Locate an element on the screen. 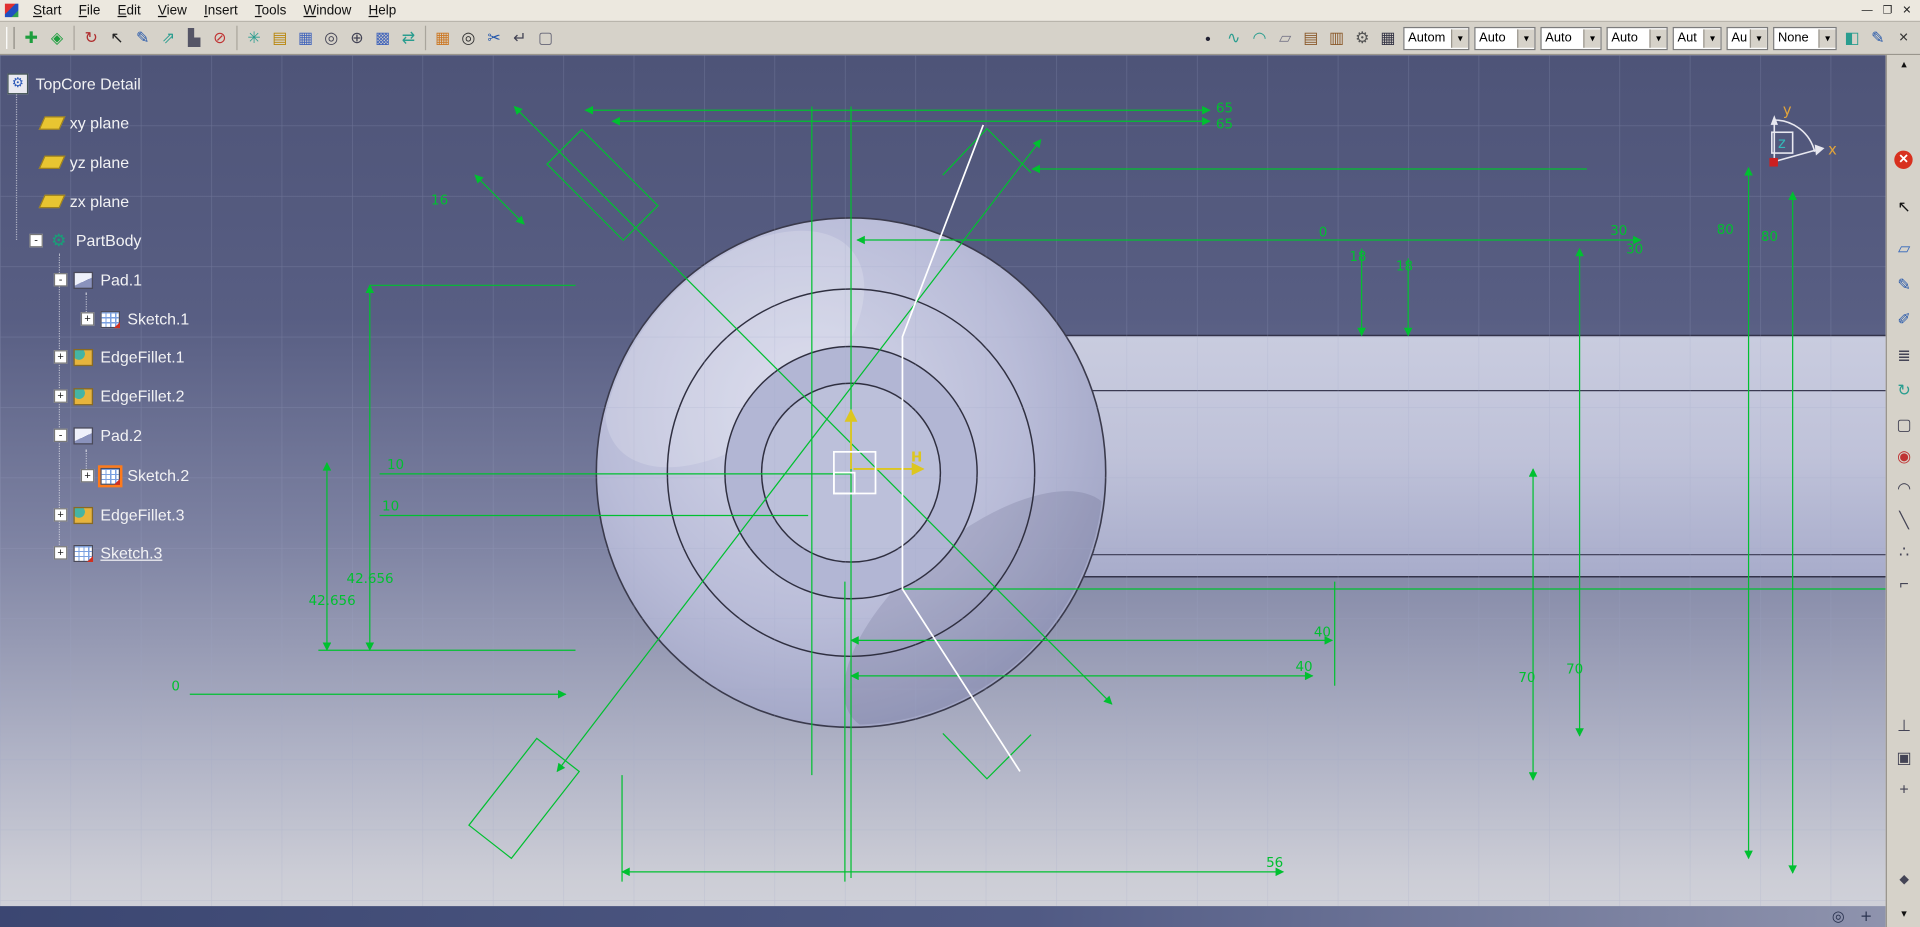  scroll-down-icon: ▾ is located at coordinates (1904, 917).